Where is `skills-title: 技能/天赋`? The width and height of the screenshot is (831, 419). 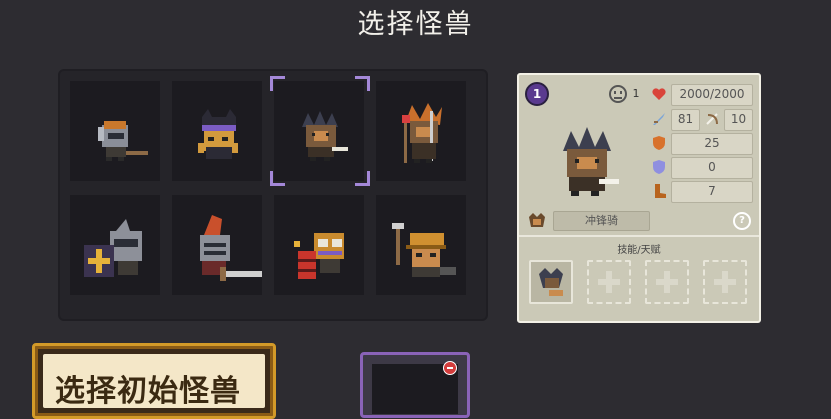 skills-title: 技能/天赋 is located at coordinates (639, 250).